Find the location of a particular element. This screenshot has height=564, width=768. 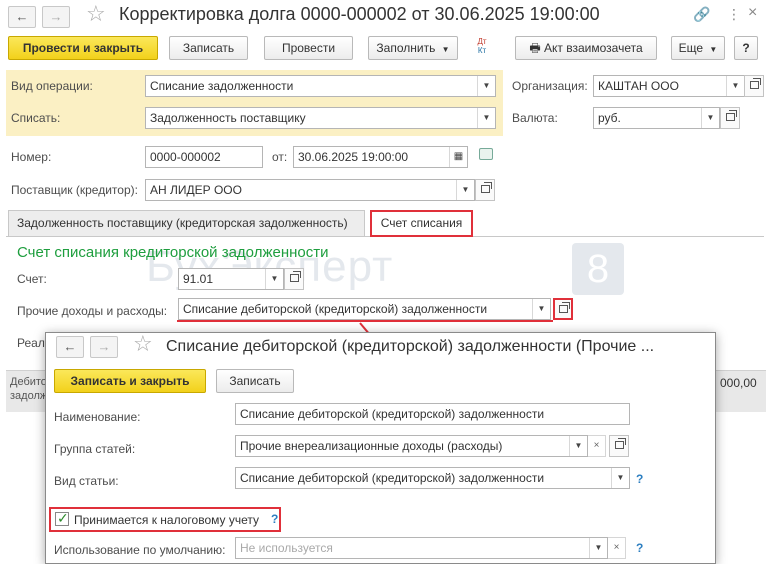

org-label: Организация: is located at coordinates (550, 86).